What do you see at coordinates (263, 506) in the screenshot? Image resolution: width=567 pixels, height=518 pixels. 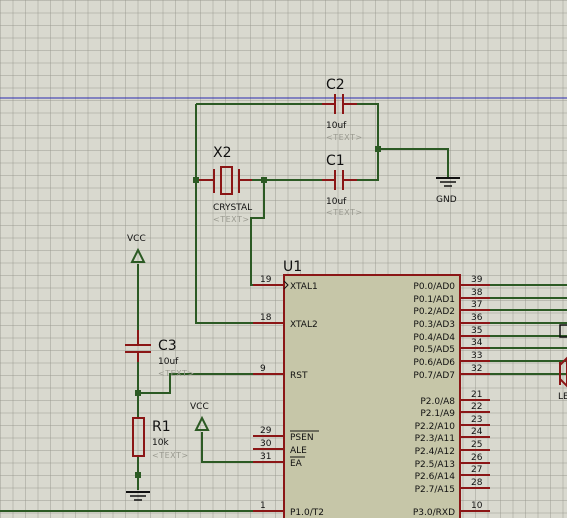 I see `pin-number: 1` at bounding box center [263, 506].